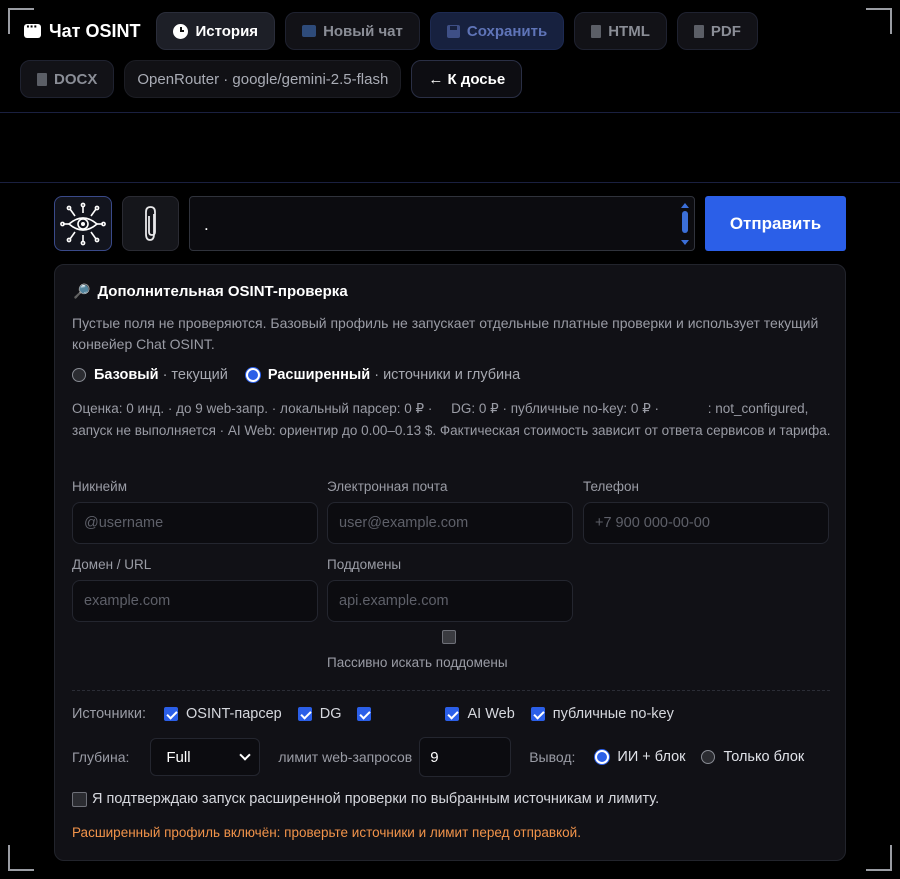 This screenshot has width=900, height=879. I want to click on paperclip-icon, so click(150, 223).